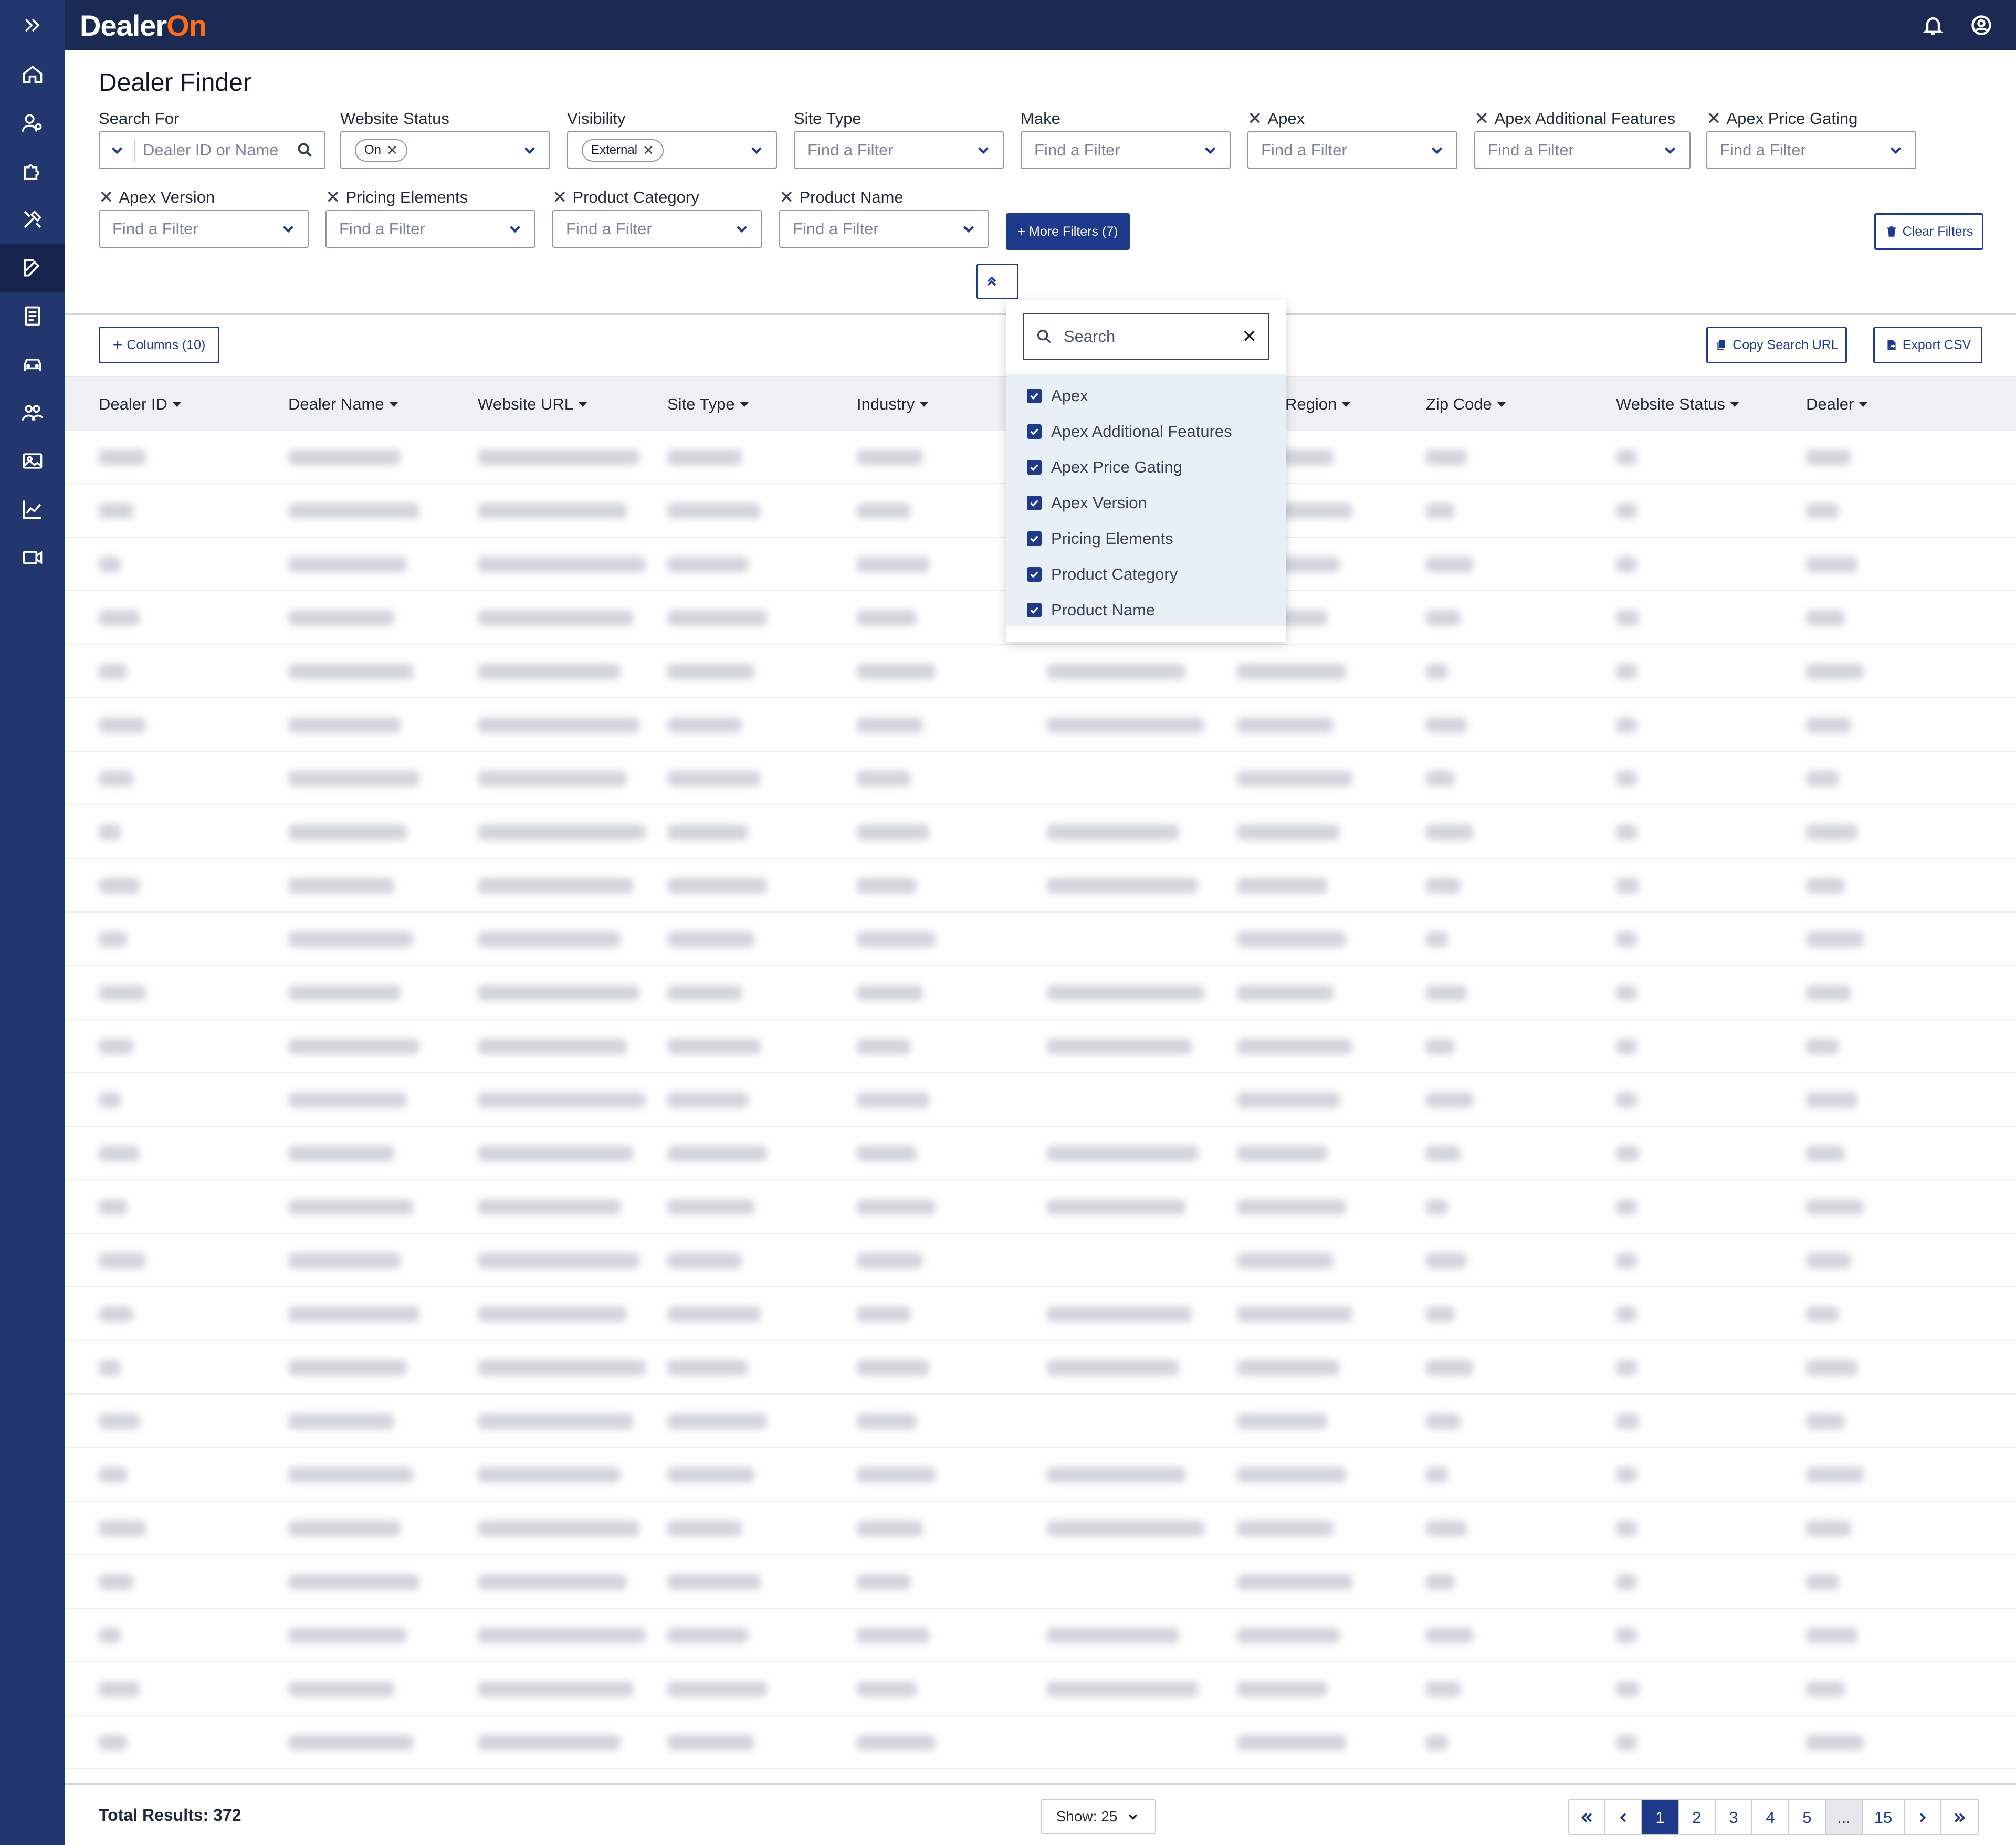 The height and width of the screenshot is (1845, 2016). I want to click on video-icon, so click(32, 557).